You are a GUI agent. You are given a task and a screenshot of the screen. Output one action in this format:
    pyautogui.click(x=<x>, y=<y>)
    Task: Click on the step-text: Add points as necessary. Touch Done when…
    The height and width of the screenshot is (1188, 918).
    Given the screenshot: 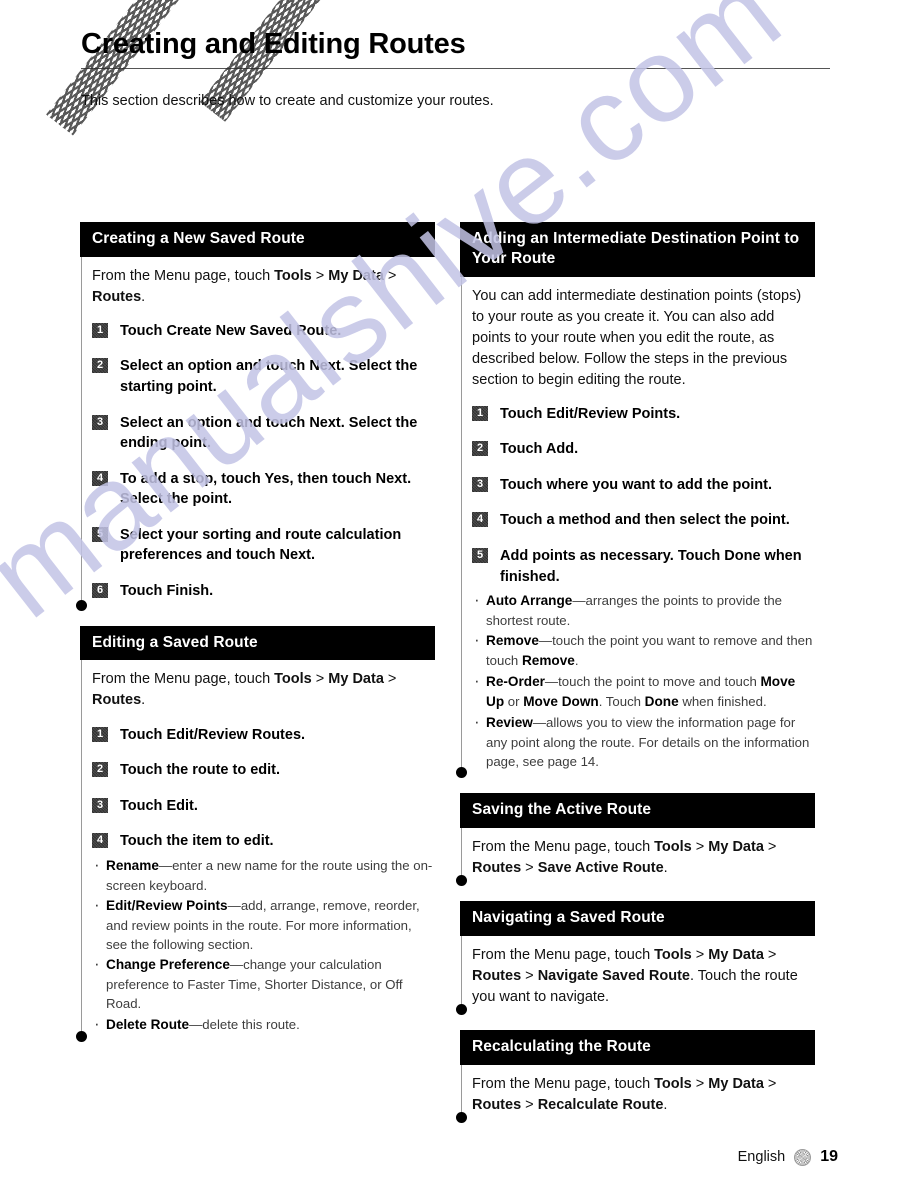 What is the action you would take?
    pyautogui.click(x=651, y=566)
    